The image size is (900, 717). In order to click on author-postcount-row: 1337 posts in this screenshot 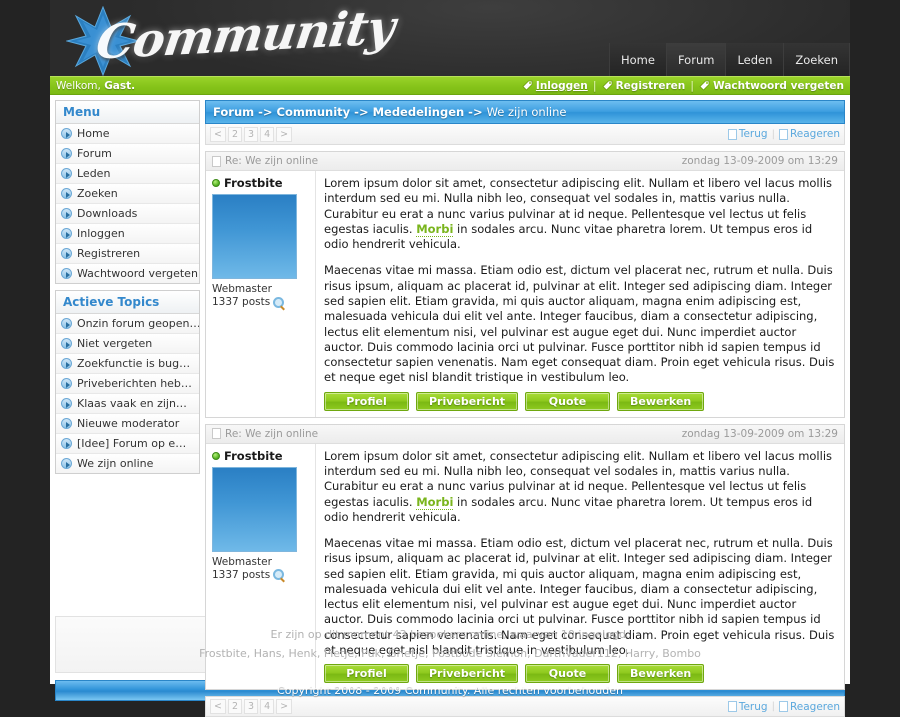, I will do `click(260, 302)`.